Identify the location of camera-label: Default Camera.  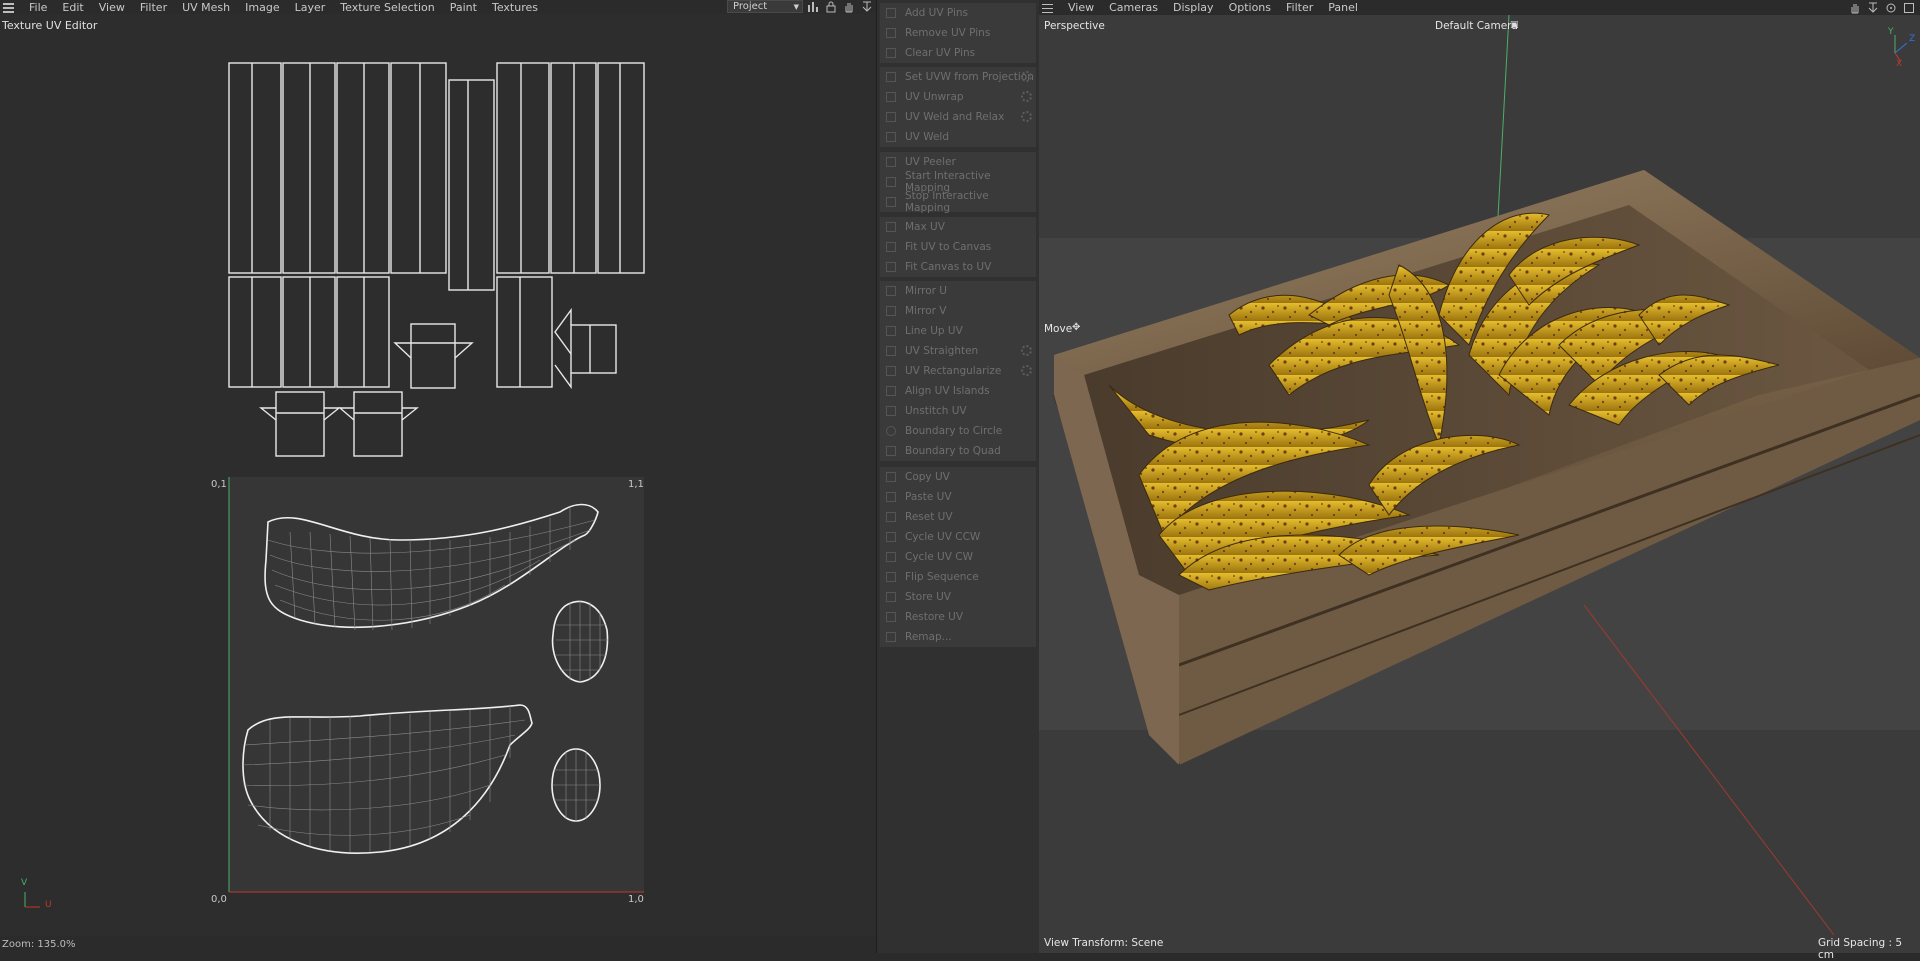
(1476, 26).